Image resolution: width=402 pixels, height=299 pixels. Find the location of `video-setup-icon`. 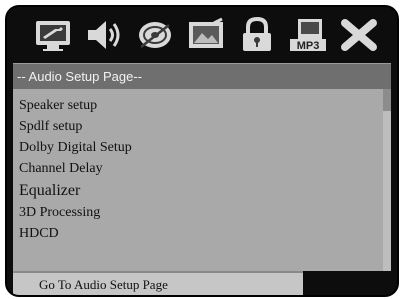

video-setup-icon is located at coordinates (206, 35).